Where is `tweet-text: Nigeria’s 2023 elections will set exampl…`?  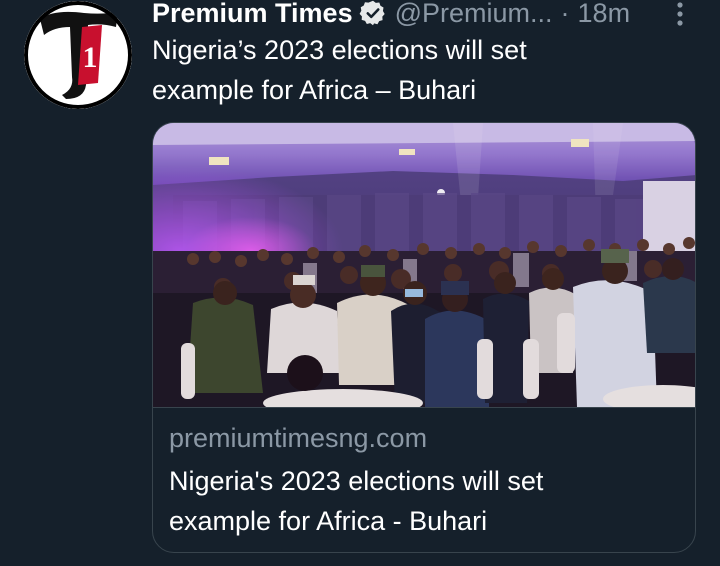 tweet-text: Nigeria’s 2023 elections will set exampl… is located at coordinates (339, 70).